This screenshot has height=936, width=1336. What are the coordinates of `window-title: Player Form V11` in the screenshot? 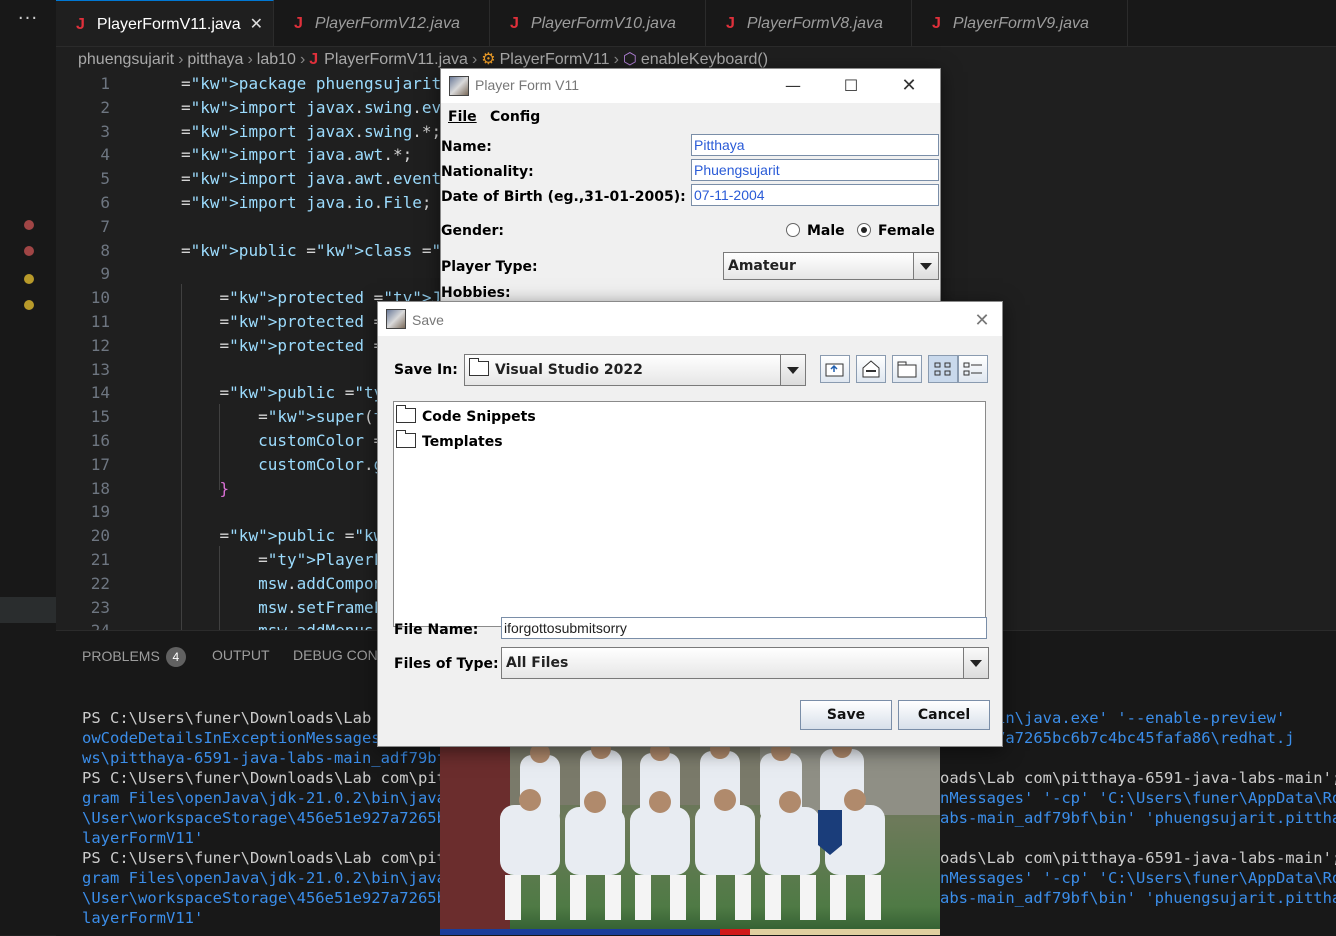 It's located at (527, 85).